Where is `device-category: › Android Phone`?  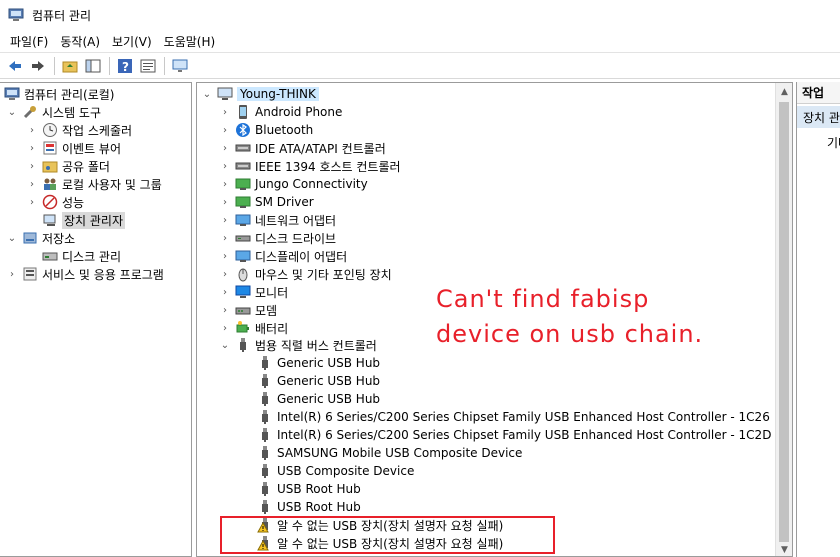 device-category: › Android Phone is located at coordinates (280, 112).